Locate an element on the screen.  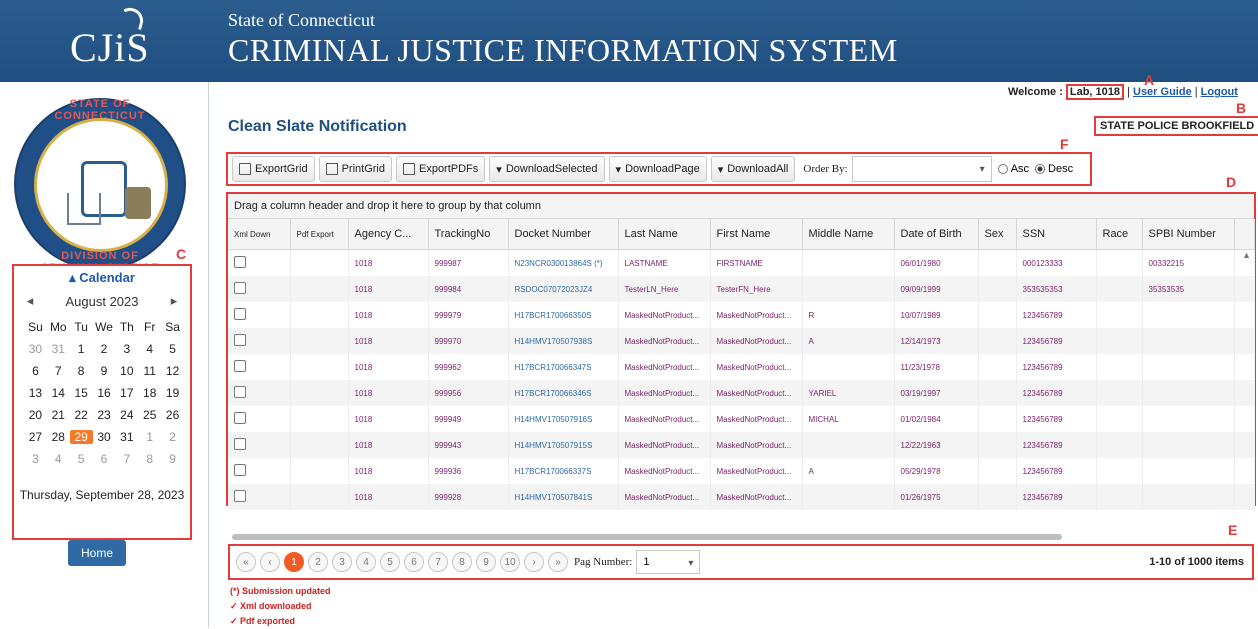
calendar-day: 2 is located at coordinates (104, 349).